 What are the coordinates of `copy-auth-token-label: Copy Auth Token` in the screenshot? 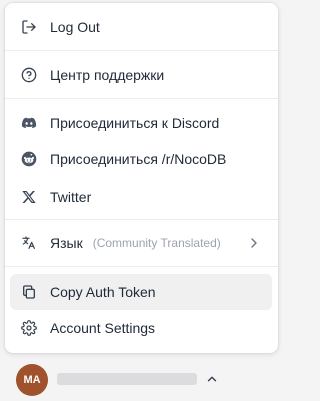 It's located at (103, 292).